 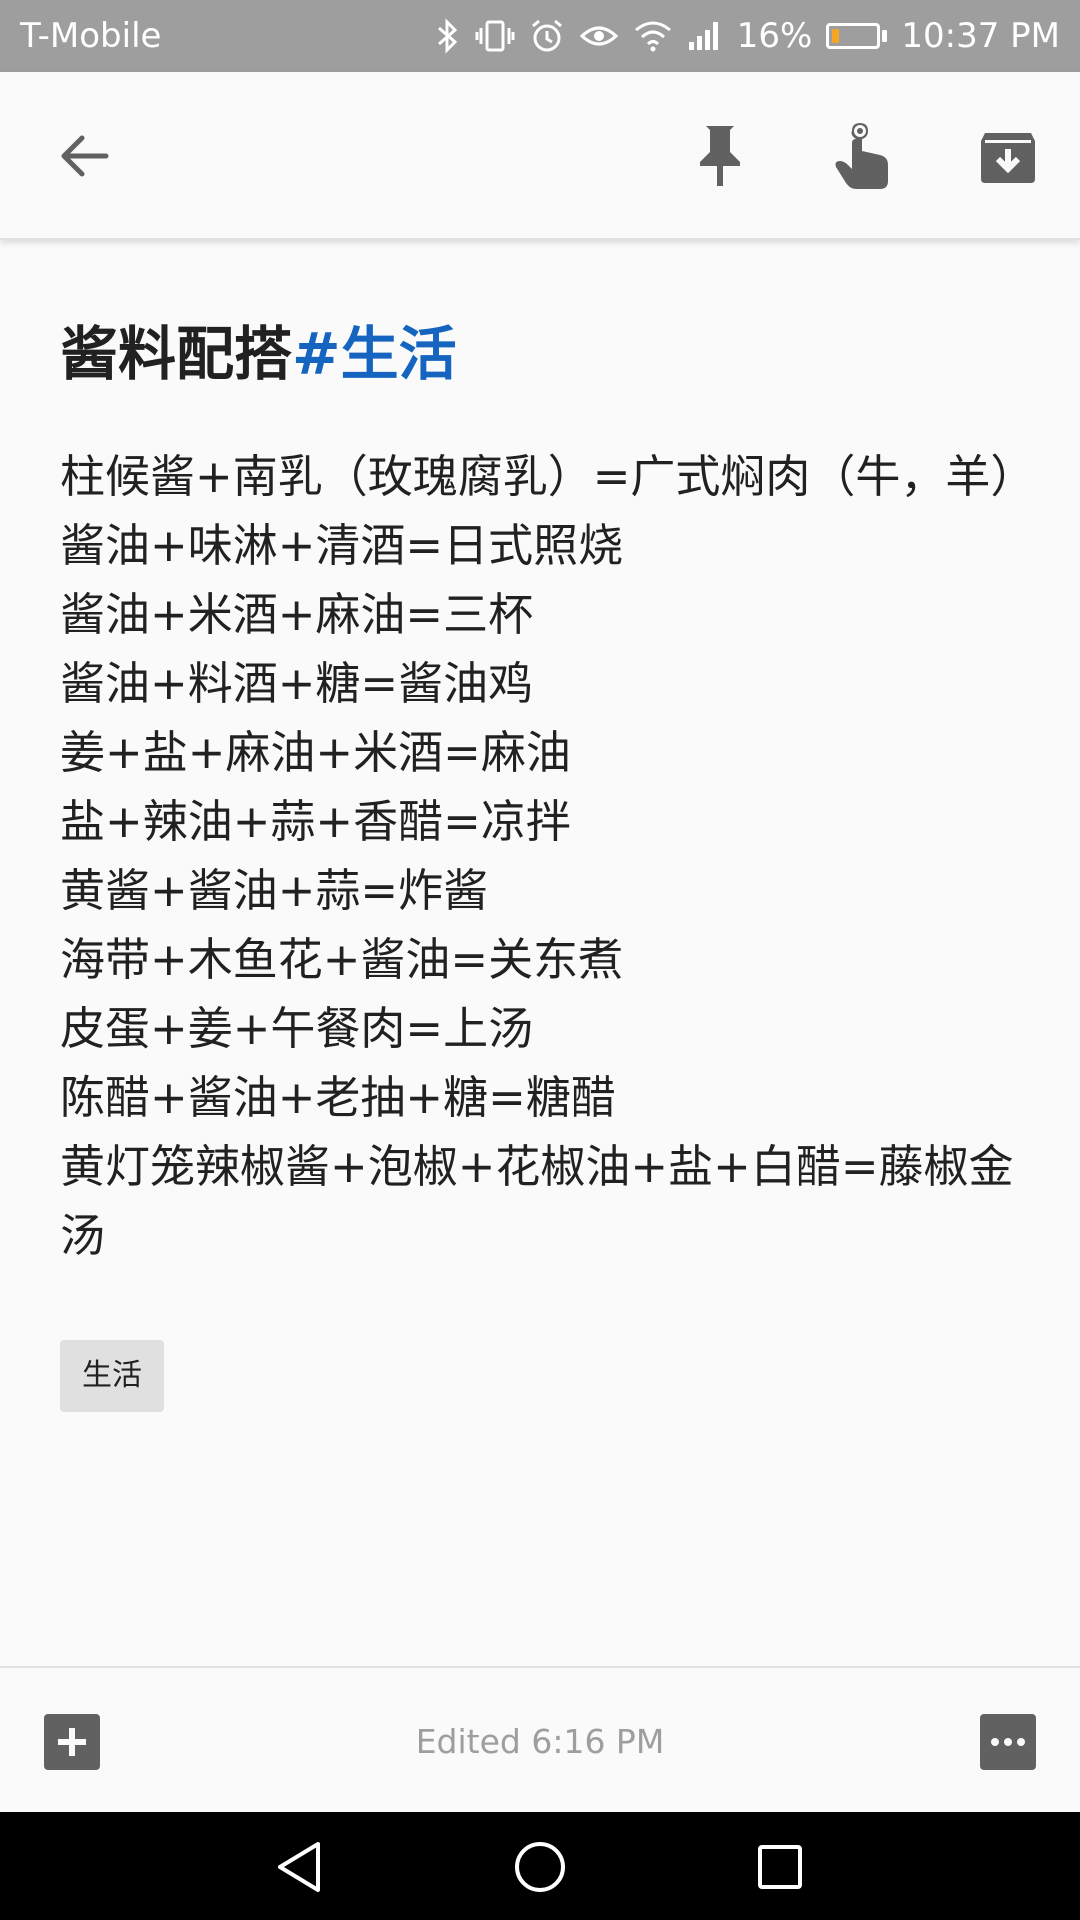 What do you see at coordinates (705, 36) in the screenshot?
I see `signal-icon` at bounding box center [705, 36].